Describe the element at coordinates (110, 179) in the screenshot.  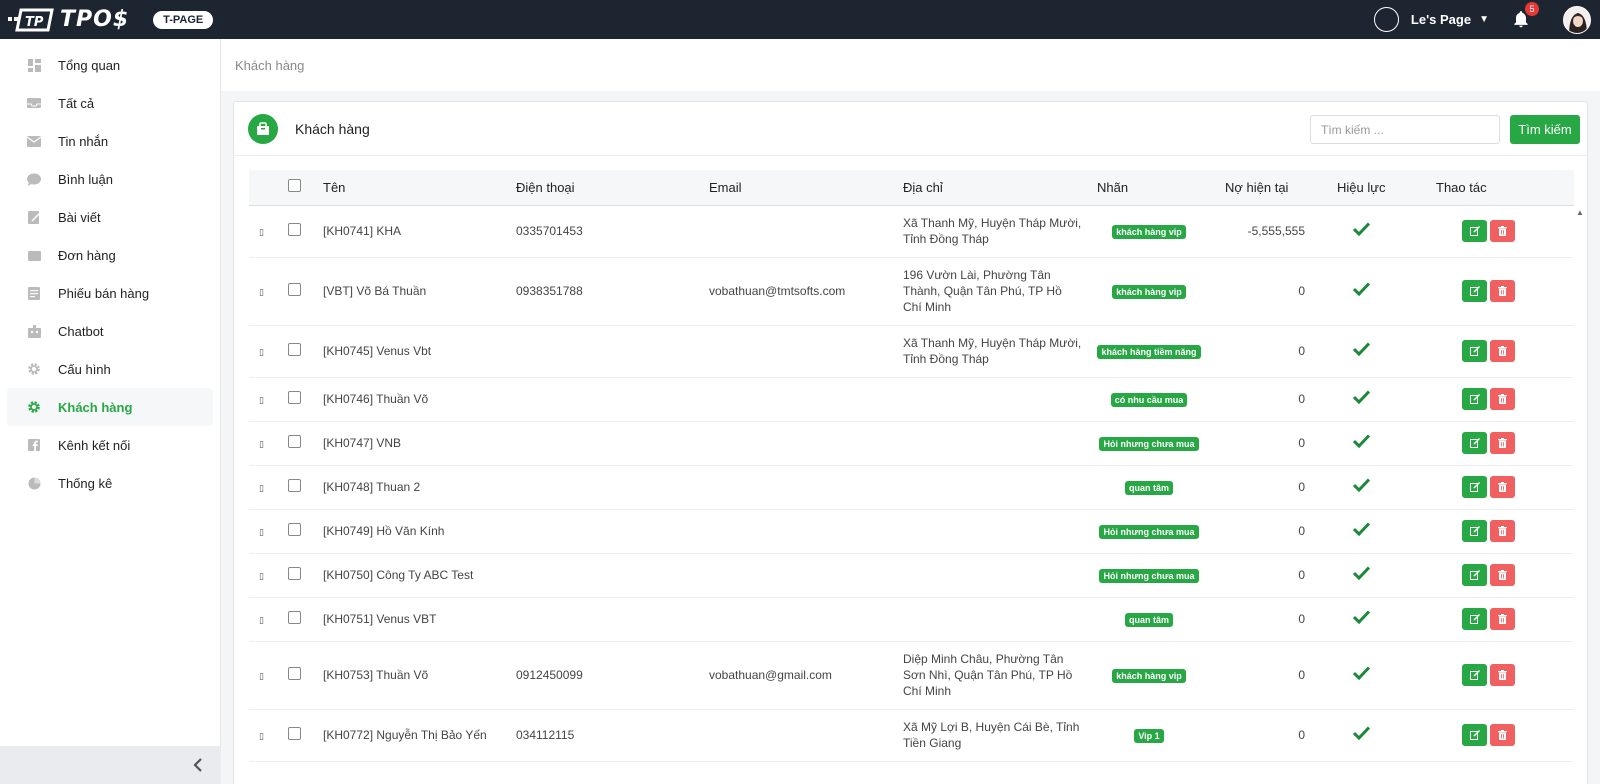
I see `sidebar-item-3: Bình luận` at that location.